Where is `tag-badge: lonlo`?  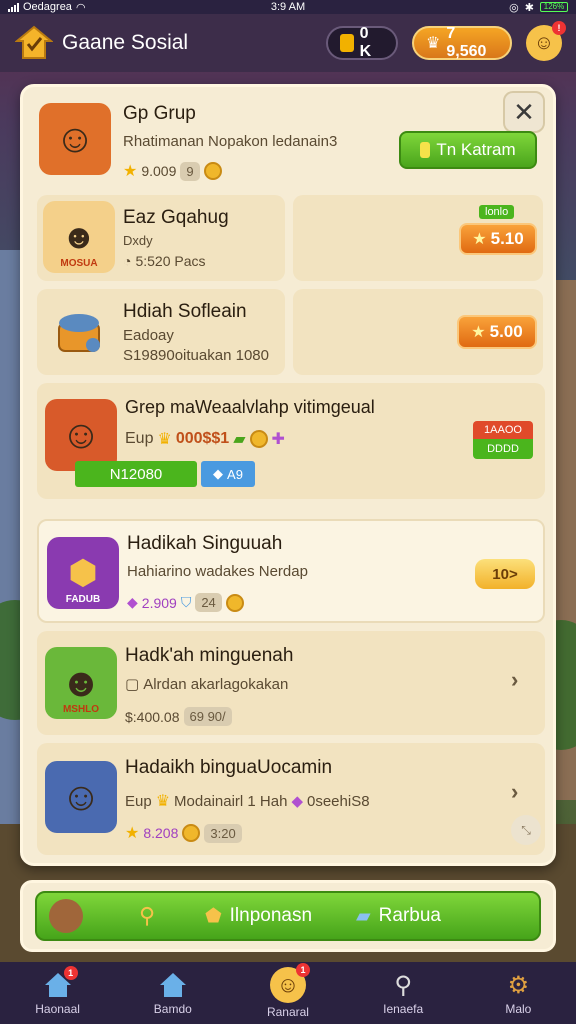
tag-badge: lonlo is located at coordinates (497, 212).